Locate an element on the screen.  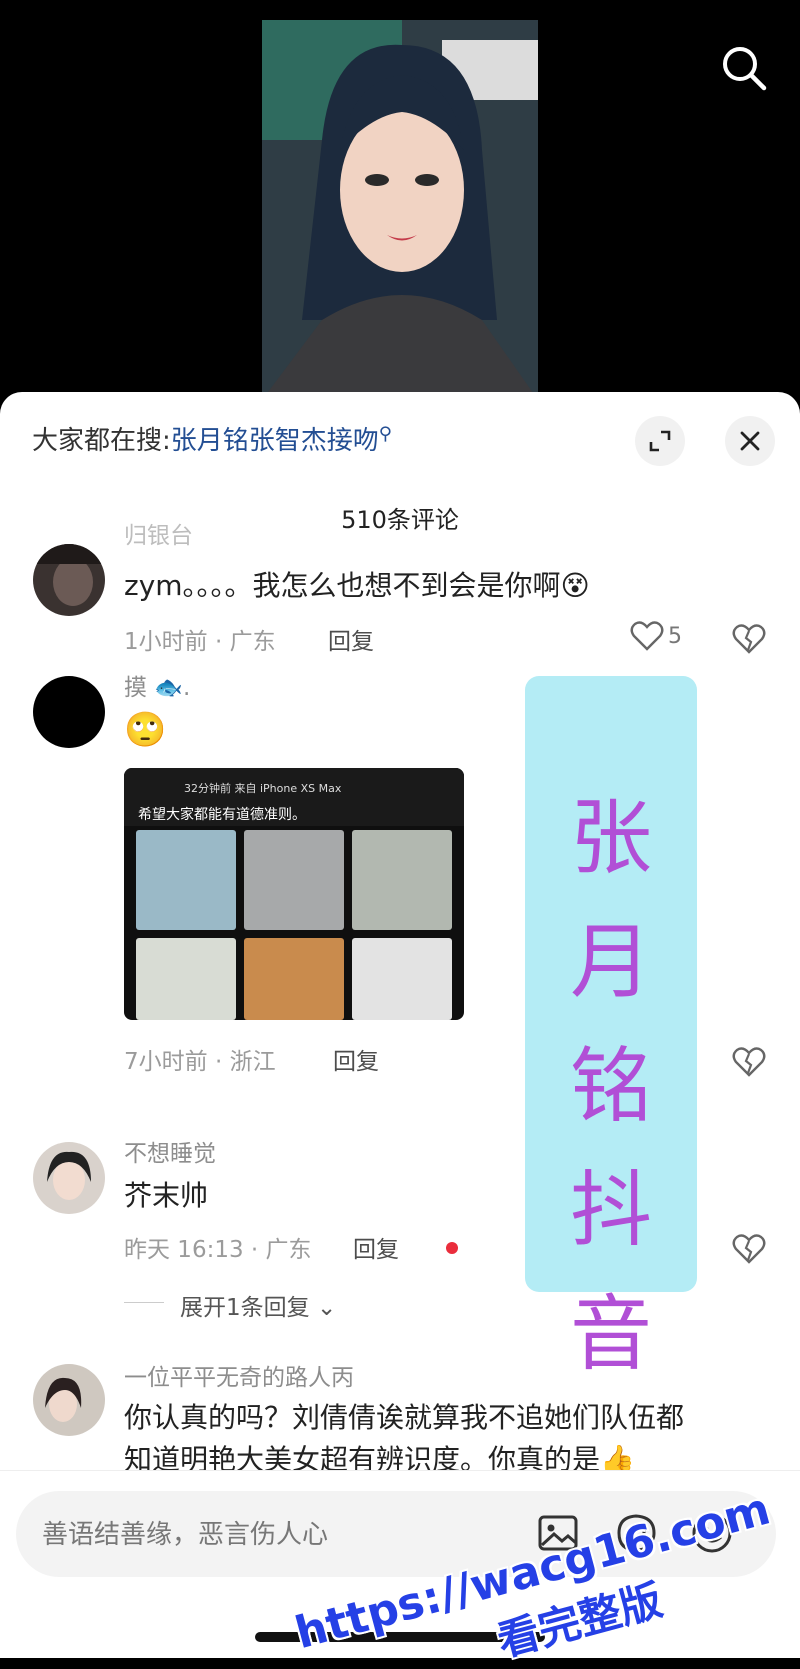
comment-time: 昨天 16:13 · 广东 is located at coordinates (218, 1250).